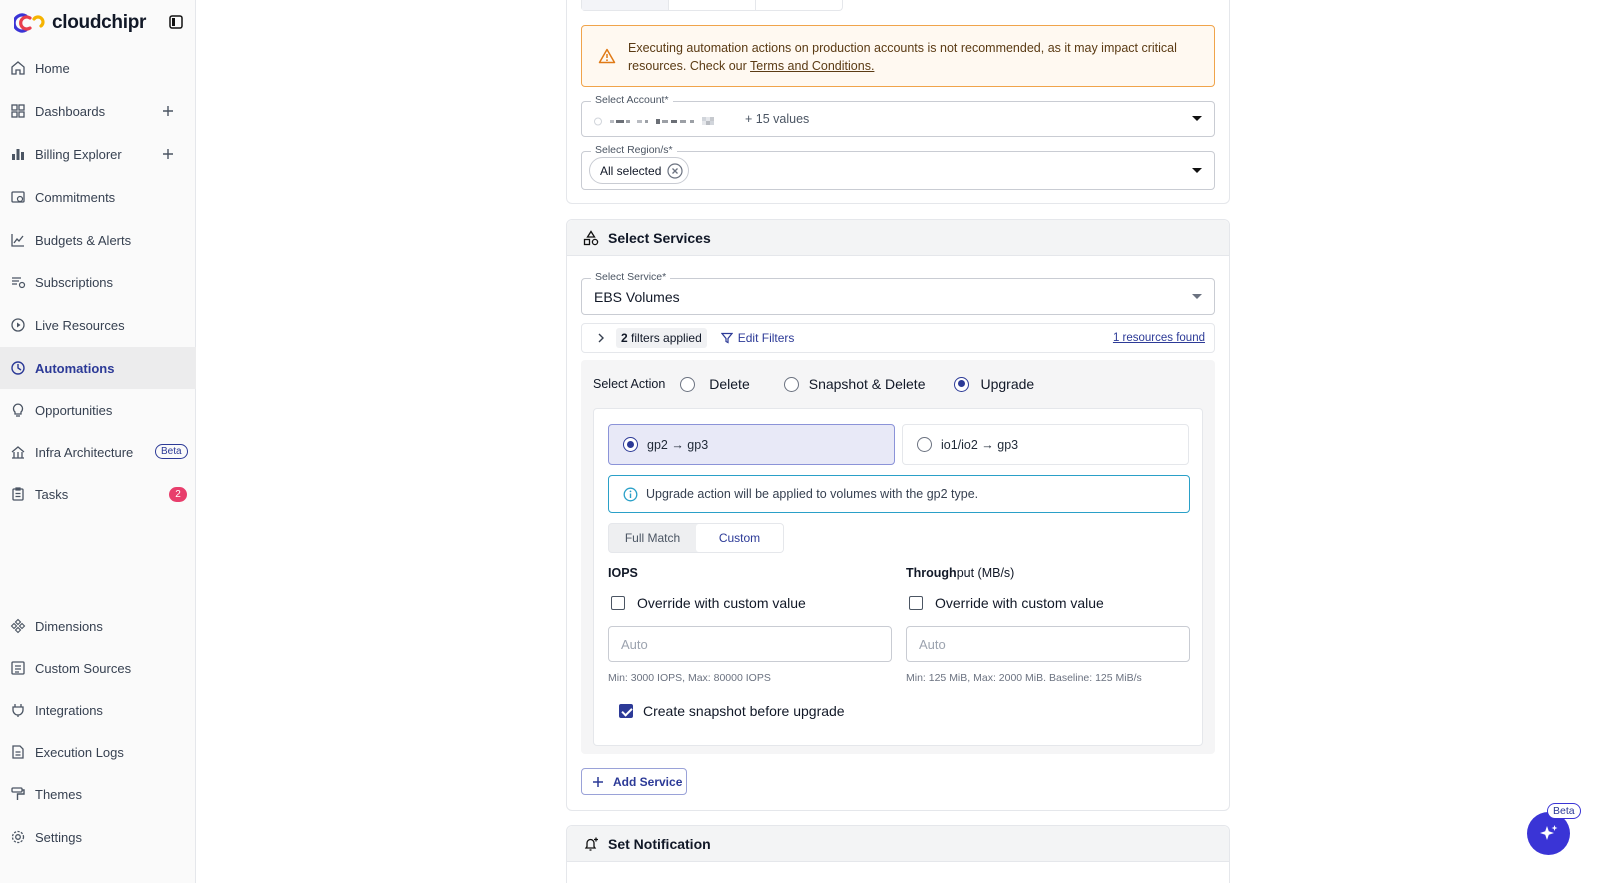 The width and height of the screenshot is (1600, 883). What do you see at coordinates (83, 240) in the screenshot?
I see `sidebar-item-label: Budgets & Alerts` at bounding box center [83, 240].